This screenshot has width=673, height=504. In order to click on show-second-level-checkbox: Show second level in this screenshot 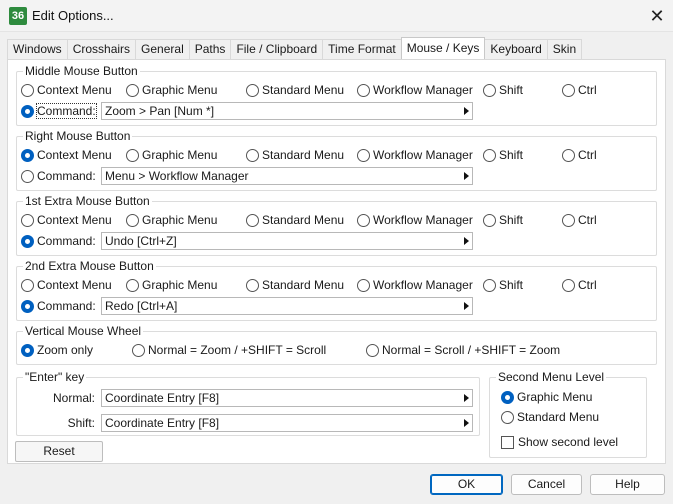, I will do `click(559, 442)`.